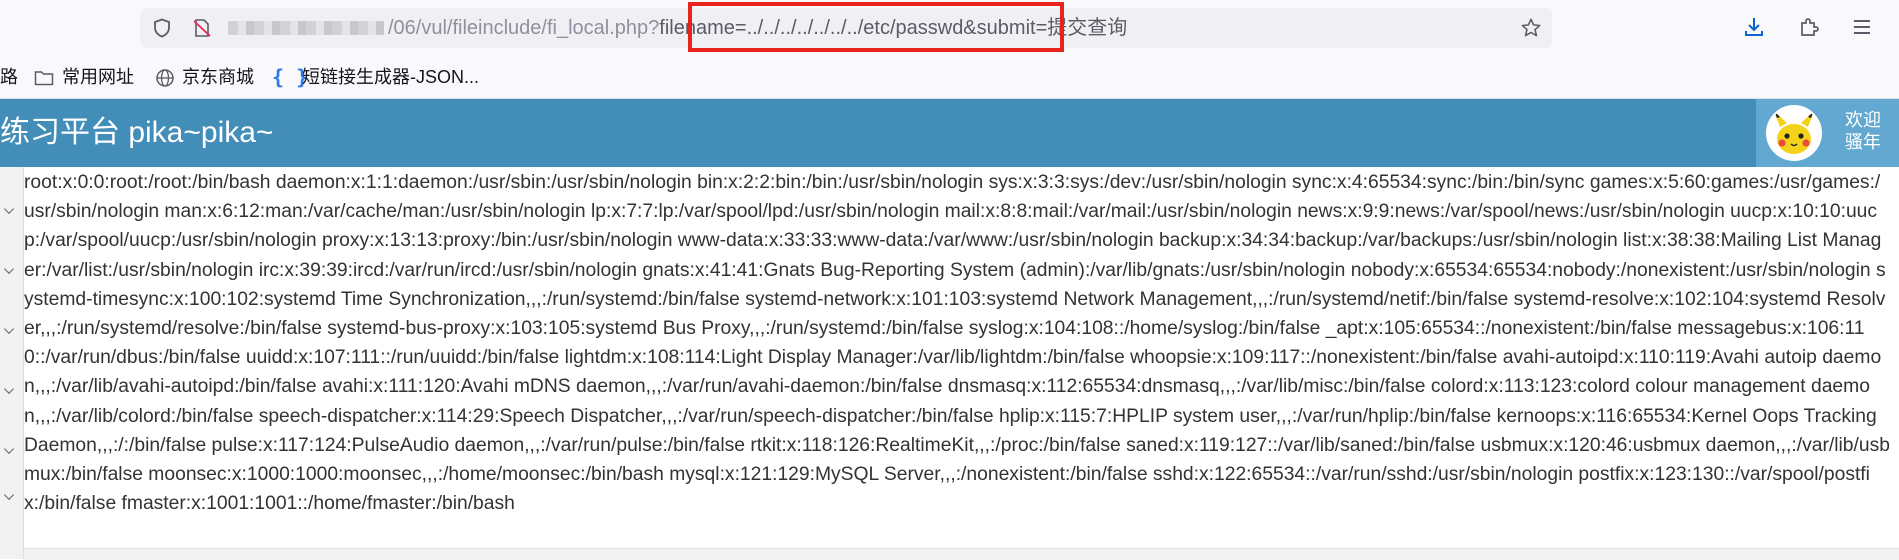 The width and height of the screenshot is (1899, 560). What do you see at coordinates (1827, 133) in the screenshot?
I see `user-panel: 欢迎 骚年` at bounding box center [1827, 133].